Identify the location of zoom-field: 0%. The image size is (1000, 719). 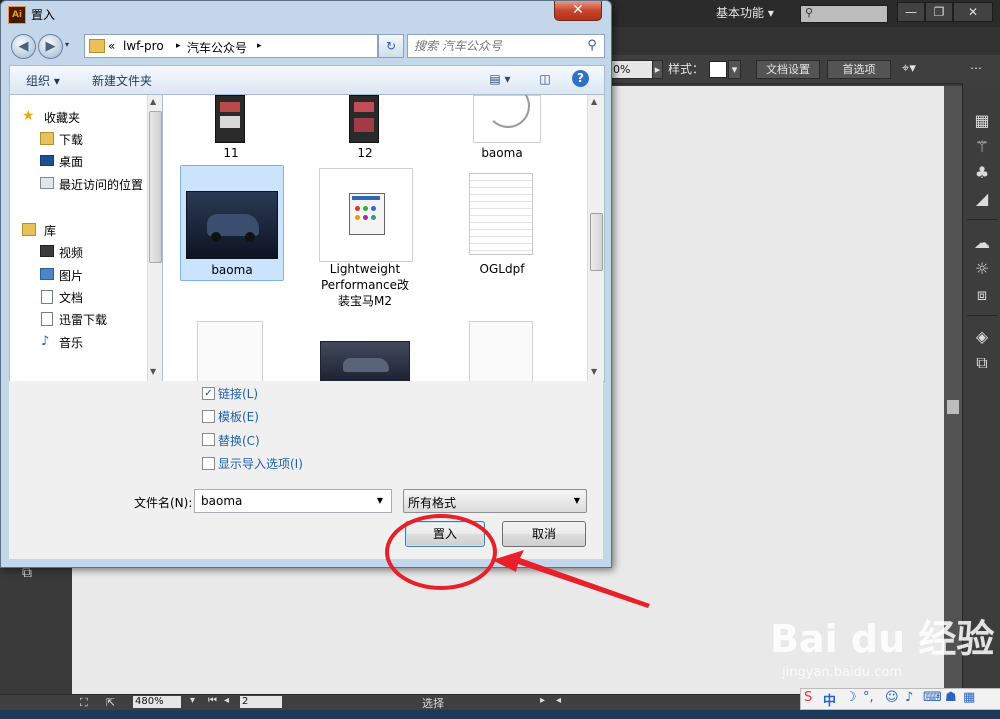
(632, 69).